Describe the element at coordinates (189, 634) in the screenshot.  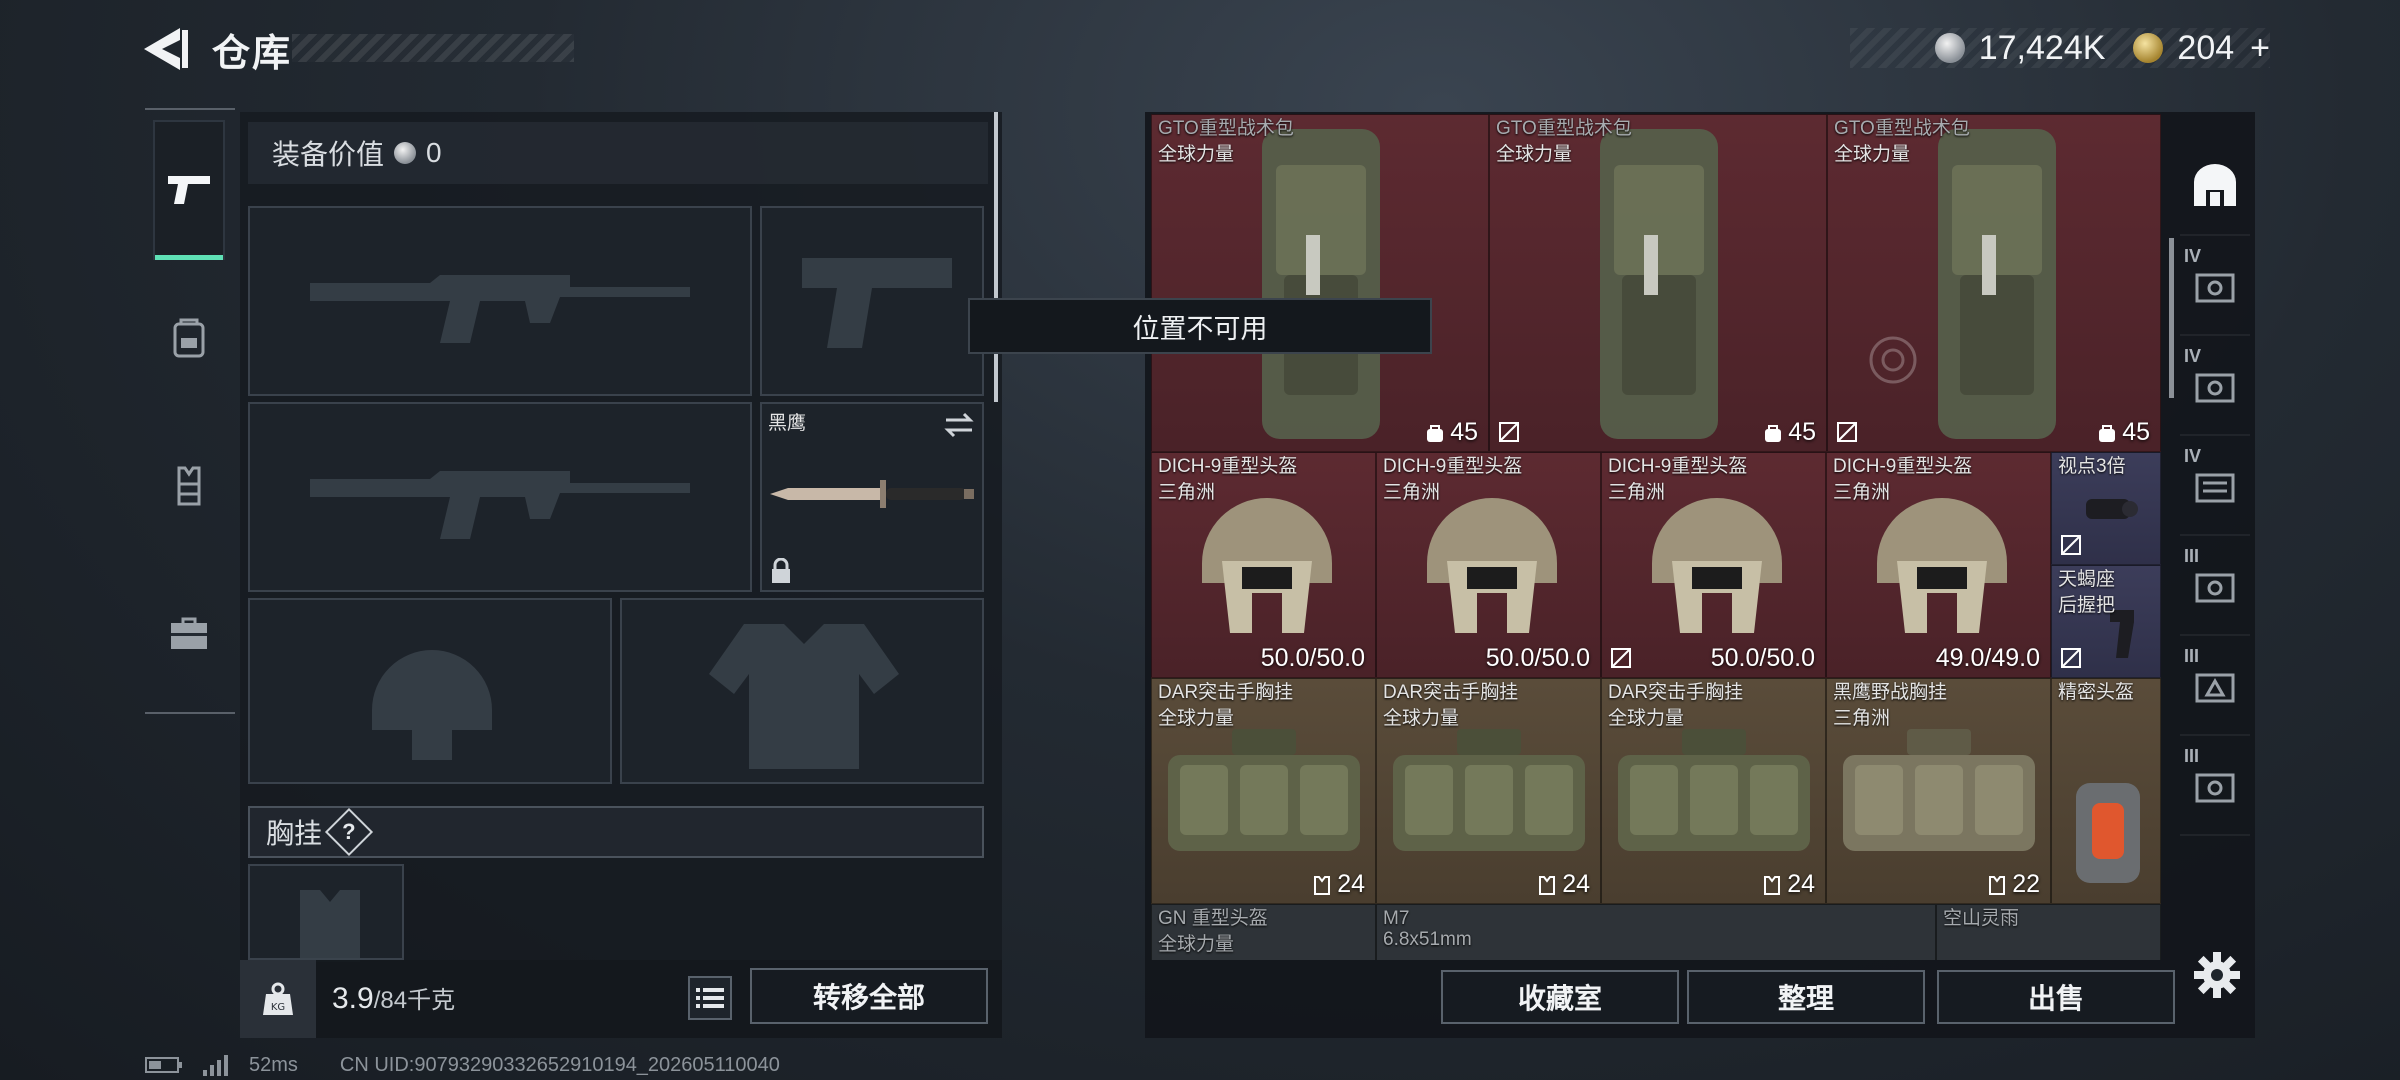
I see `tab-toolbox` at that location.